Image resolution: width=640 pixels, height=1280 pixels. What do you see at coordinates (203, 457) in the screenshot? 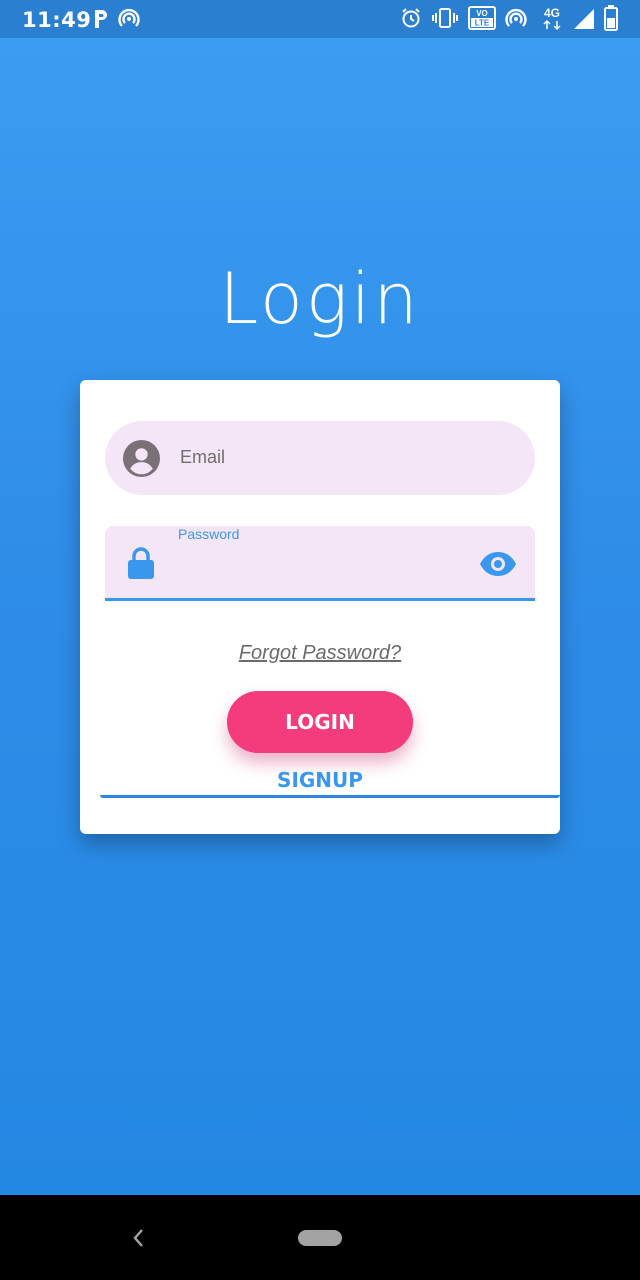
I see `email-placeholder: Email` at bounding box center [203, 457].